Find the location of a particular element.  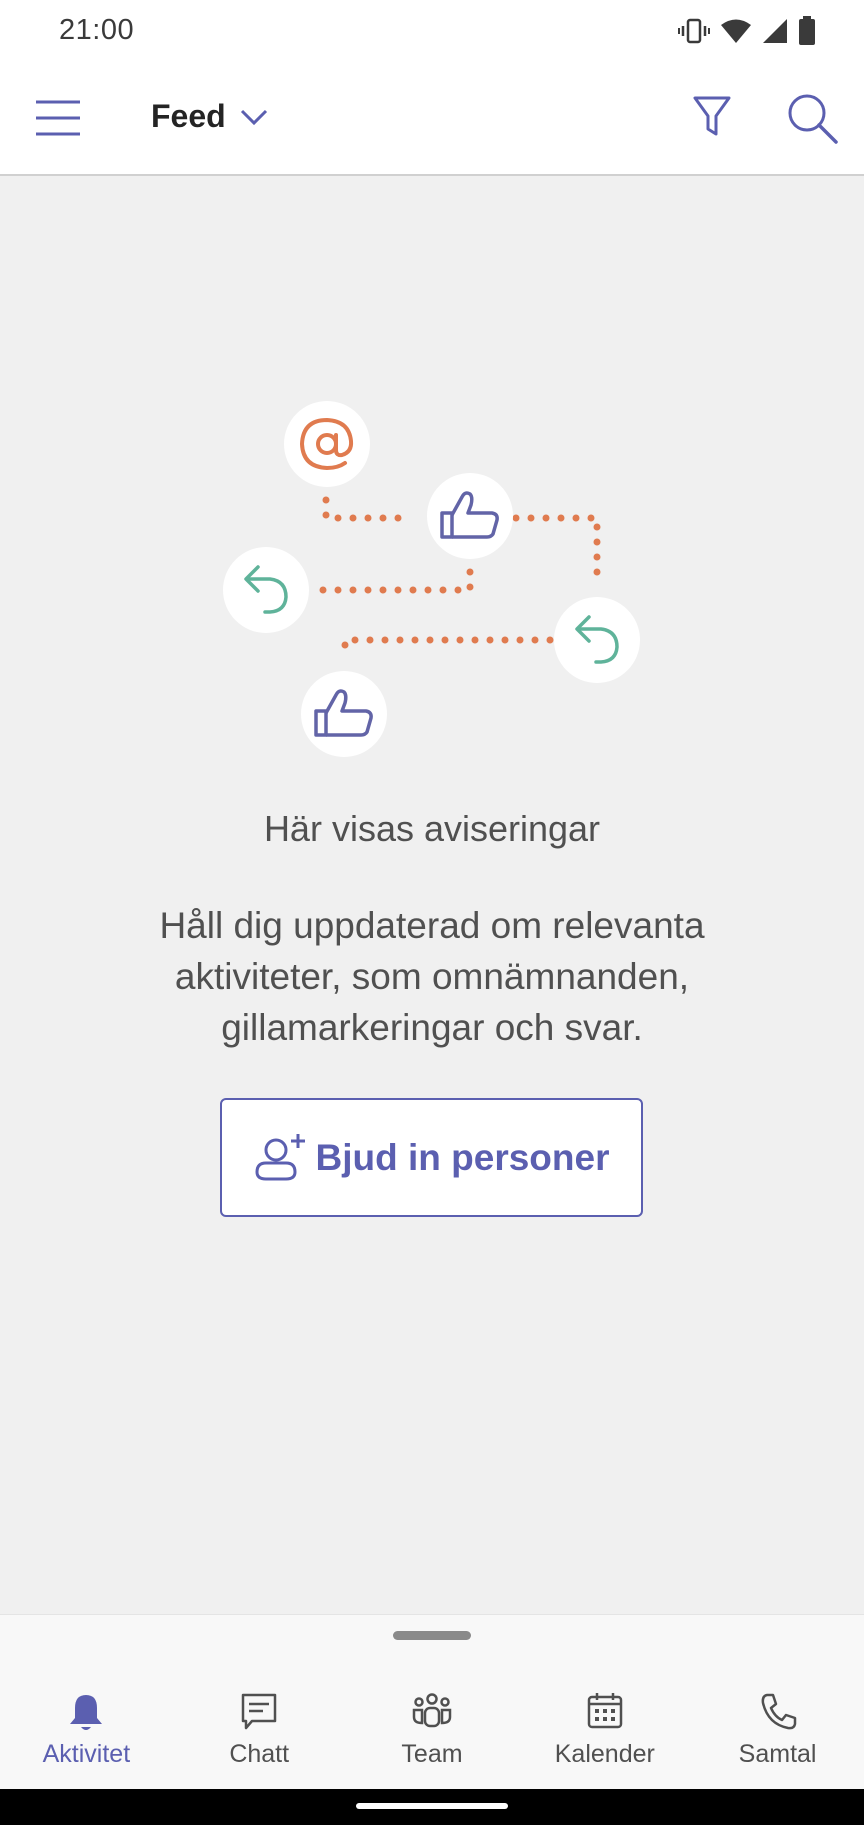

invite-people-label: Bjud in personer is located at coordinates (462, 1157).